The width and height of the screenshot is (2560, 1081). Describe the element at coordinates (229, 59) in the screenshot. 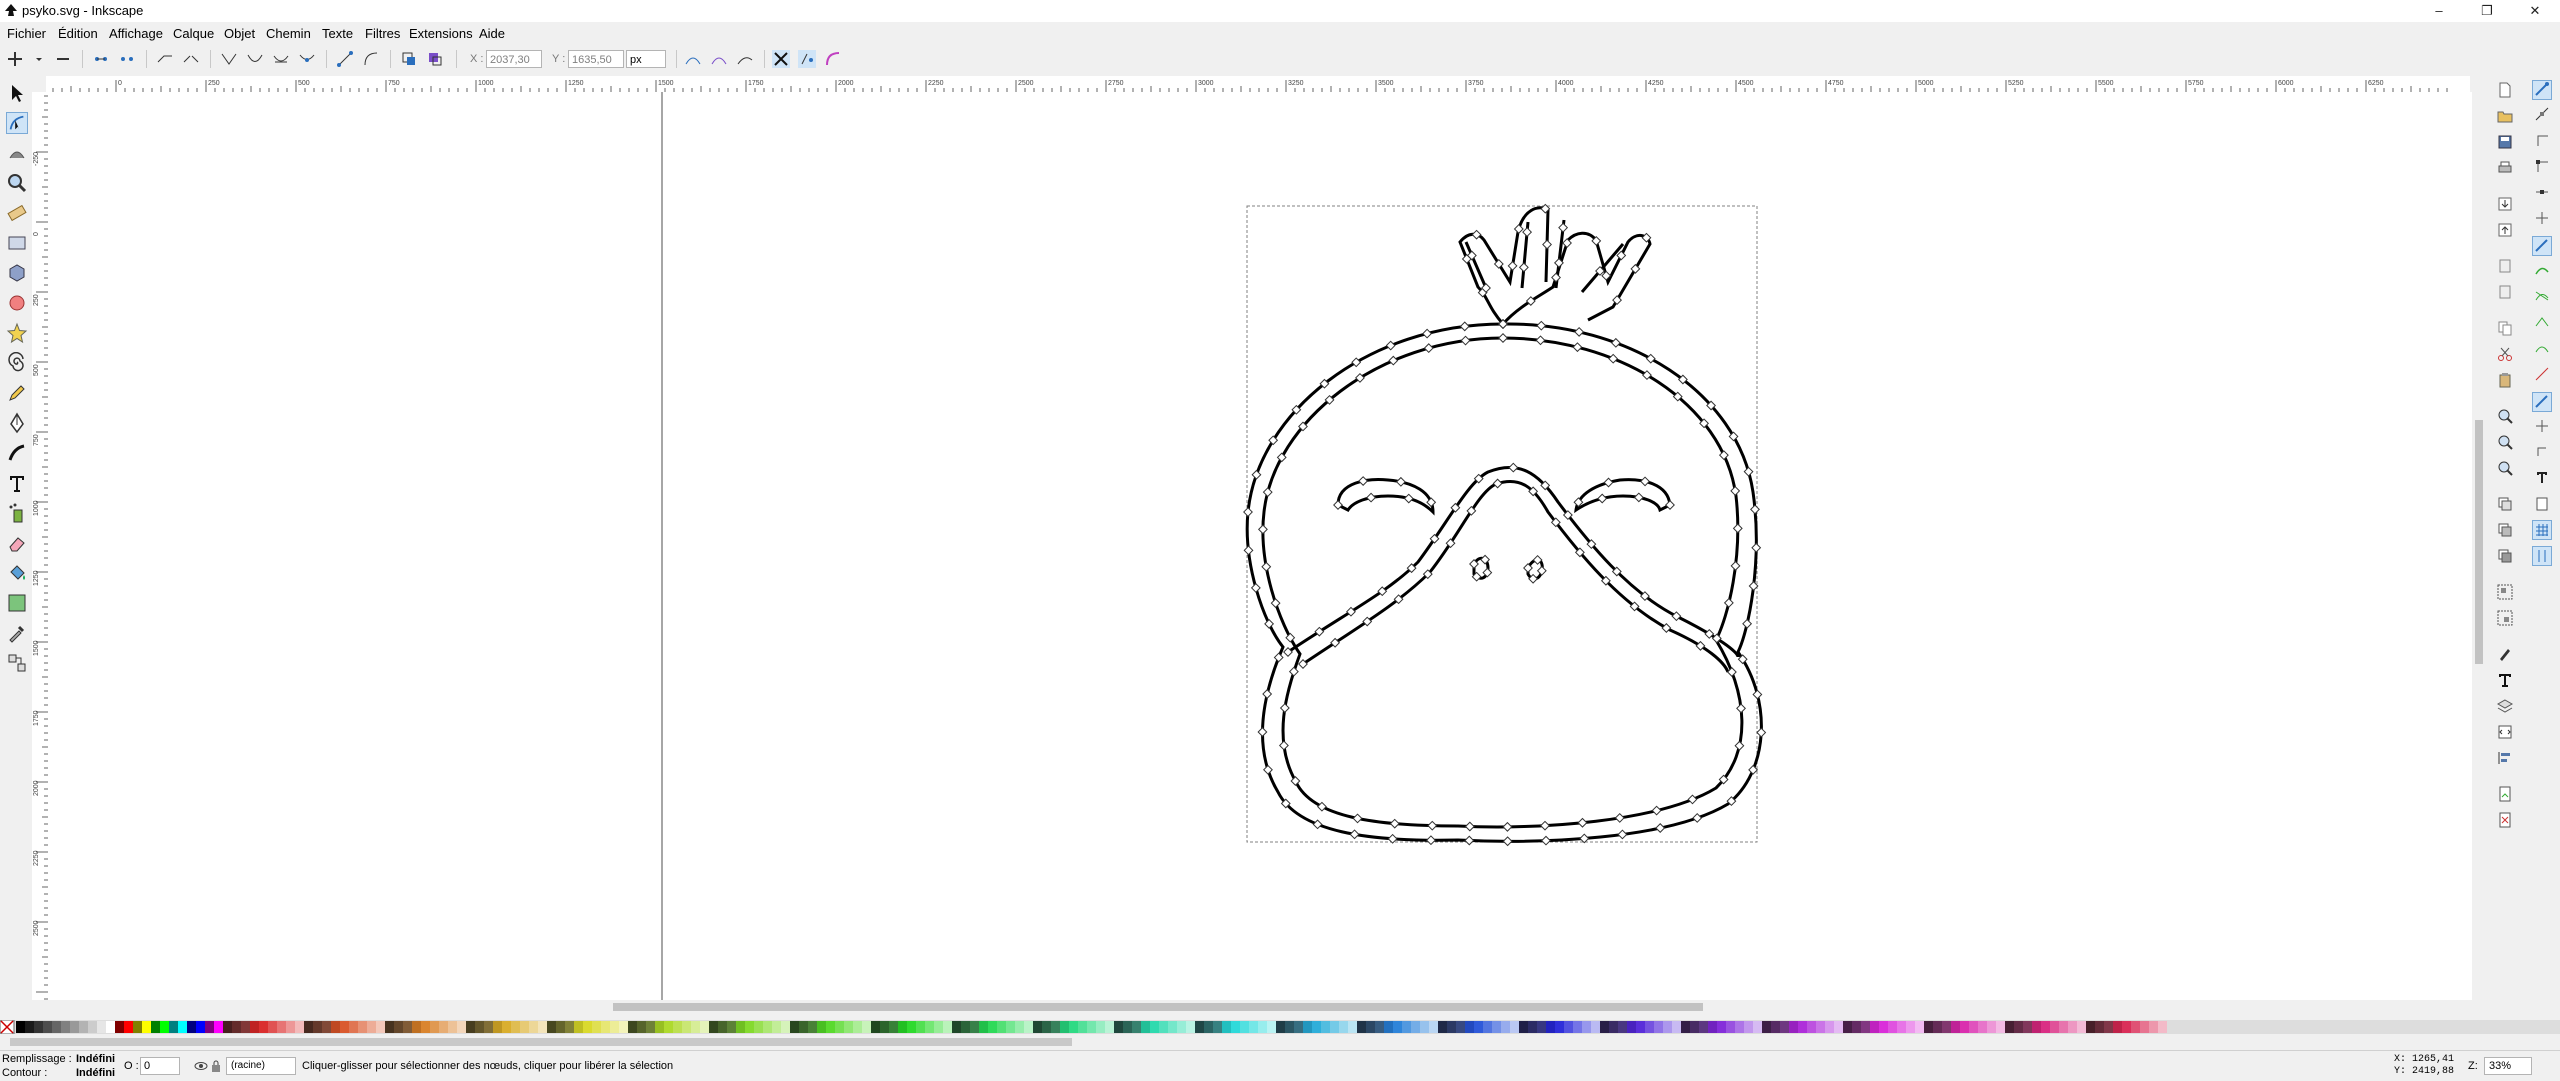

I see `make-cusp-icon` at that location.